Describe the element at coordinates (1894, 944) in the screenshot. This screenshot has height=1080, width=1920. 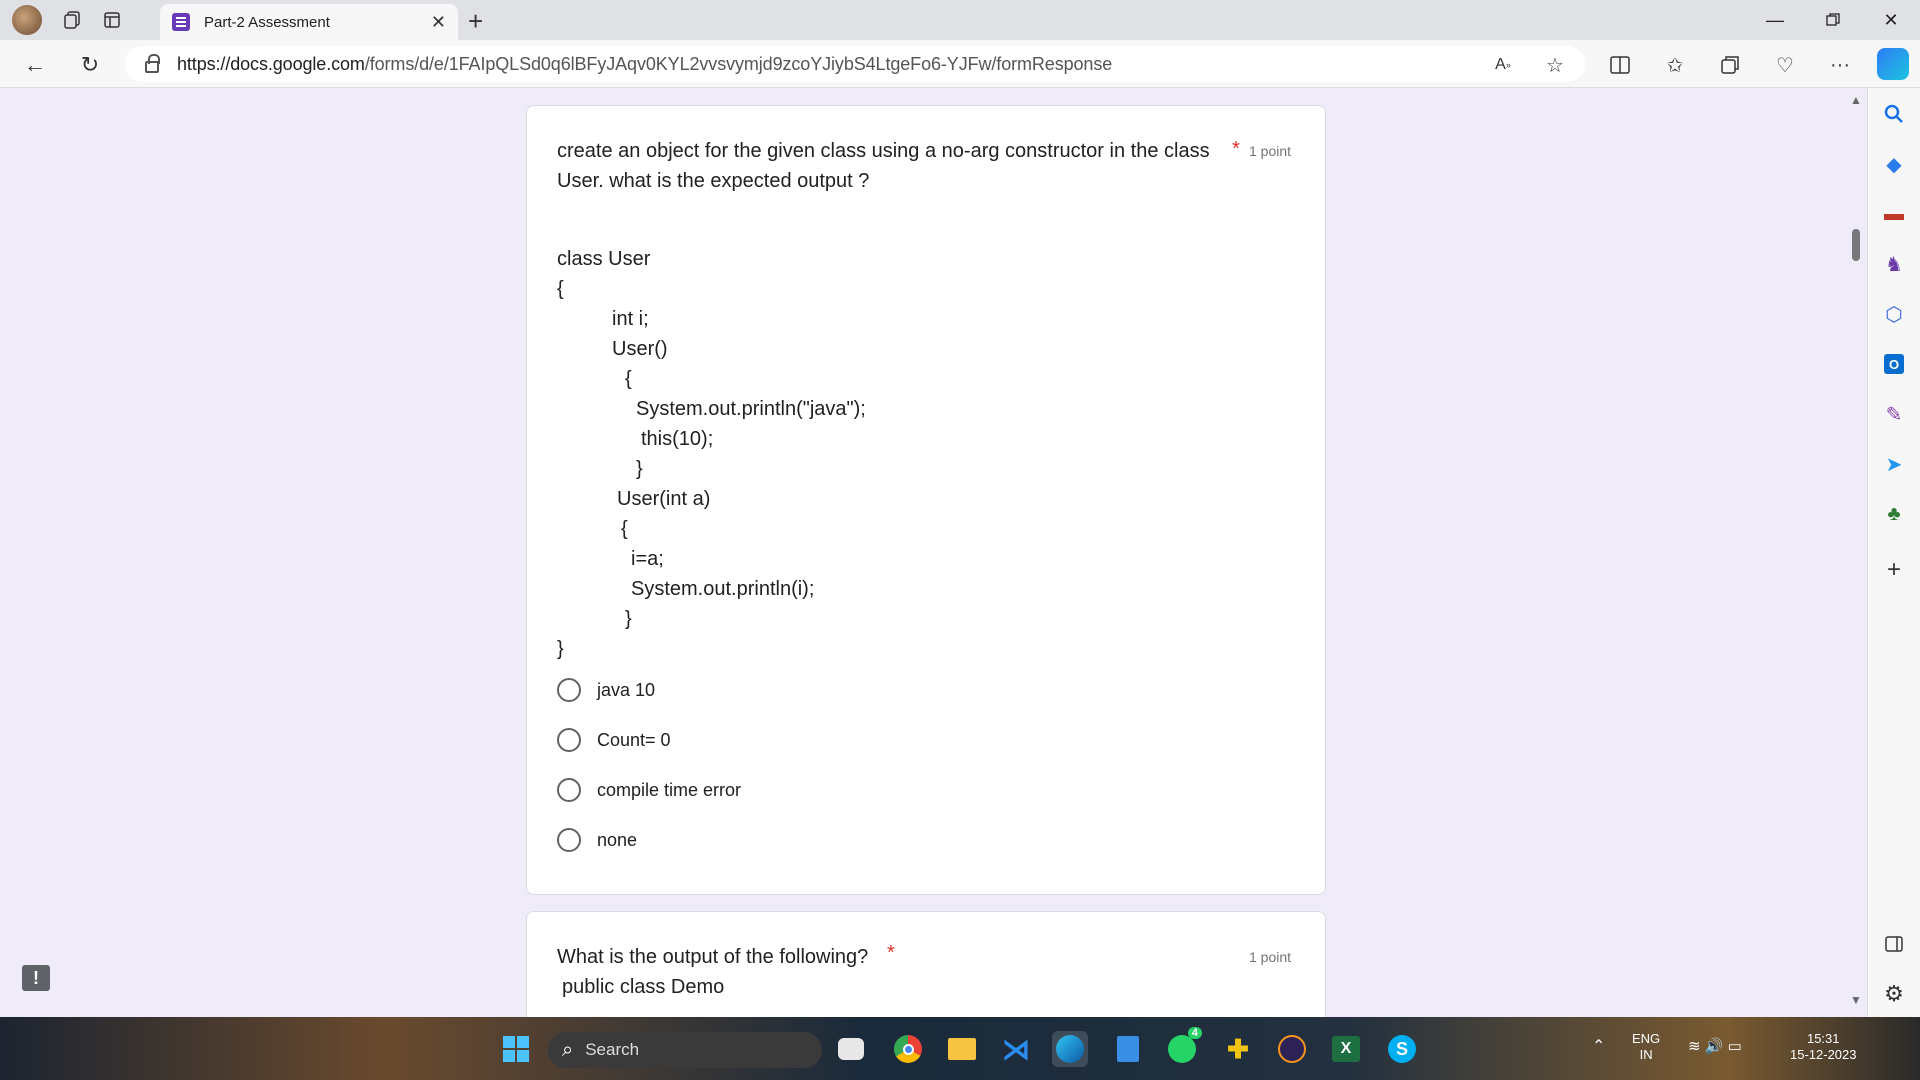
I see `hide-sidebar-icon` at that location.